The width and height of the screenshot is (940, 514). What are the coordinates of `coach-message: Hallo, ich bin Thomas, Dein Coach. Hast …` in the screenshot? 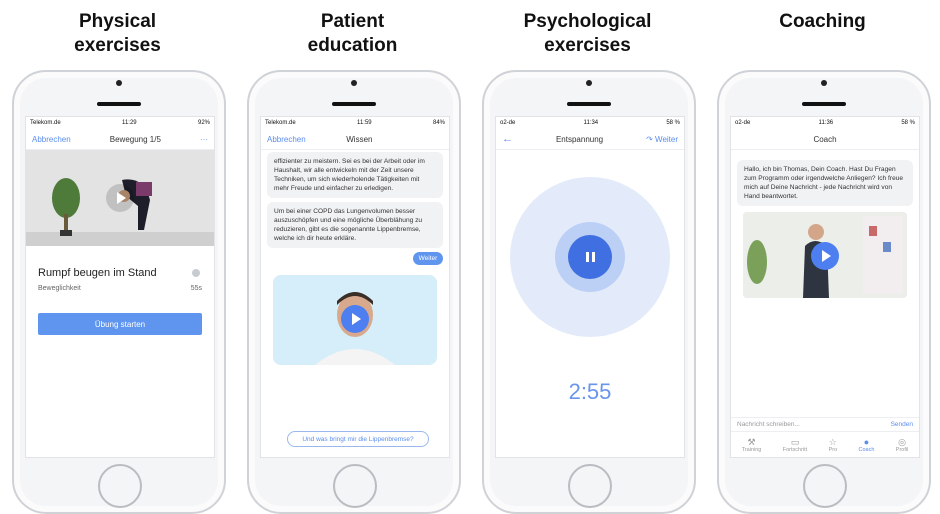 It's located at (825, 183).